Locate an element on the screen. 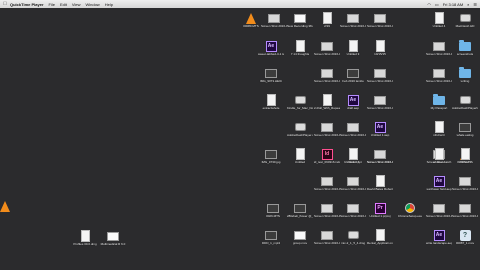  desktop-item: Profiles 30.0.dmg is located at coordinates (85, 238).